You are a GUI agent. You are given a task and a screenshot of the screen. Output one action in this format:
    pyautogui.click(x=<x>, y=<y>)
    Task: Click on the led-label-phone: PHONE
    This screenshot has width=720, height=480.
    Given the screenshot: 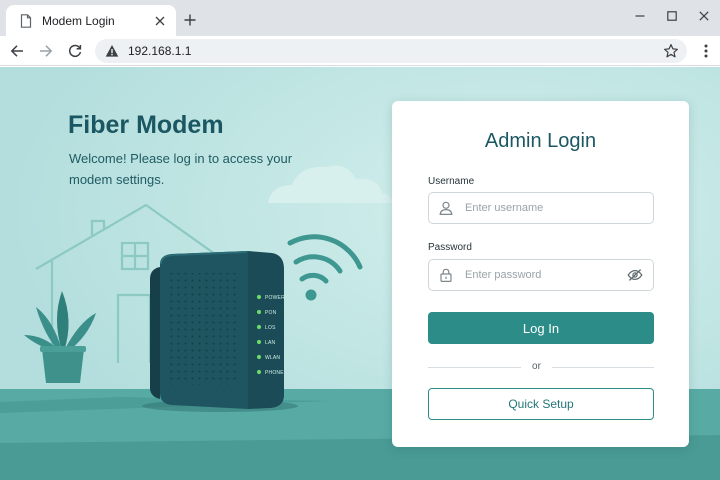 What is the action you would take?
    pyautogui.click(x=274, y=373)
    